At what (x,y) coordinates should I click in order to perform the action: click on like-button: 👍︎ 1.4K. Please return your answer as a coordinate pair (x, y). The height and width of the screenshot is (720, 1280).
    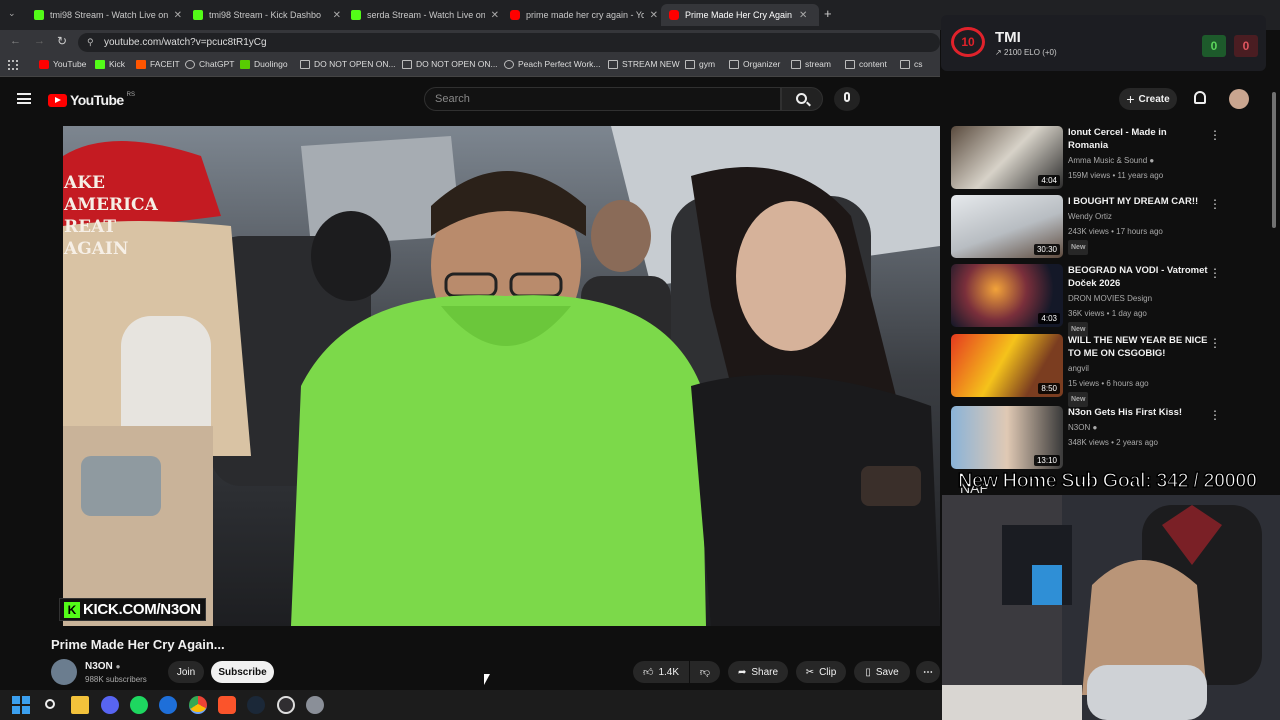
    Looking at the image, I should click on (661, 672).